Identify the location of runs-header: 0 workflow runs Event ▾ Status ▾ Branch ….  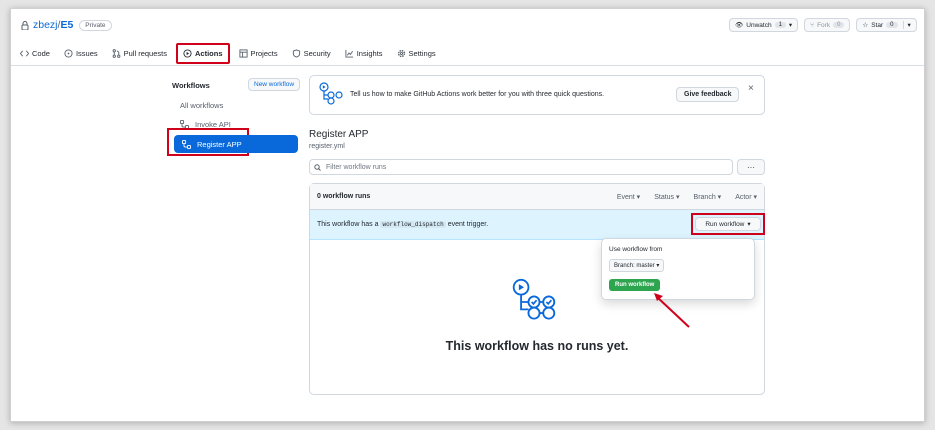
(537, 197).